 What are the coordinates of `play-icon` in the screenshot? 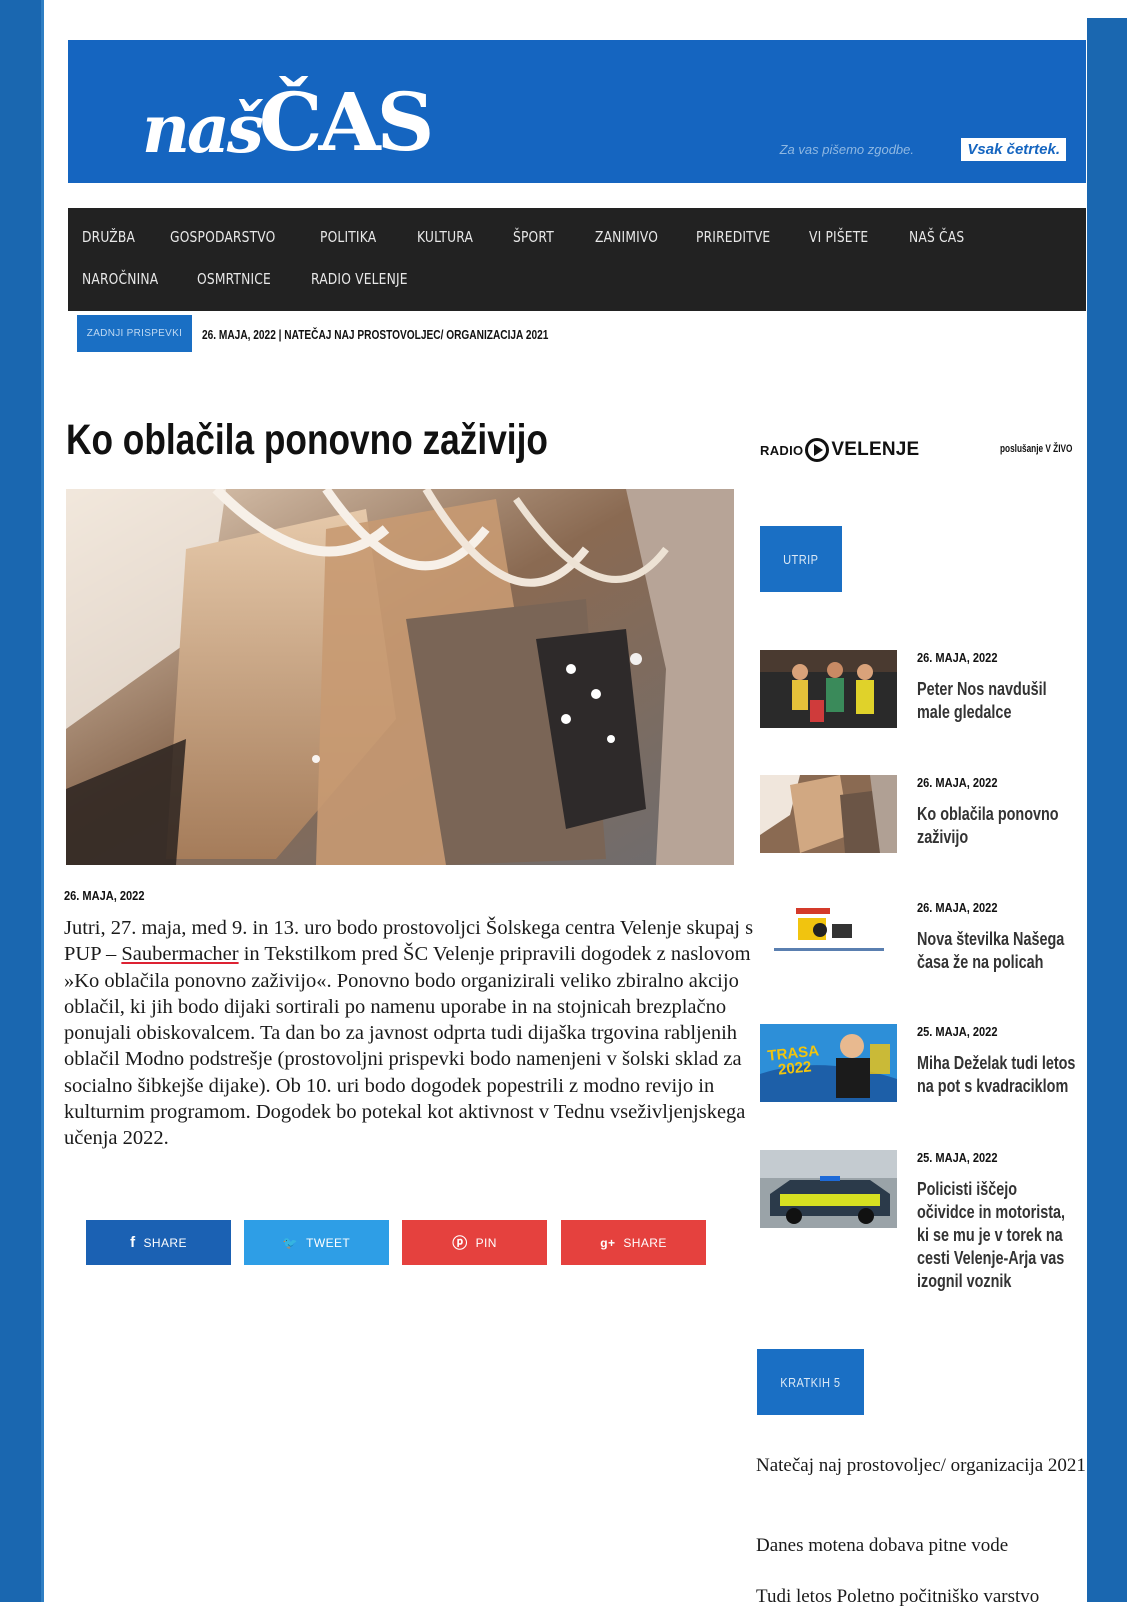 It's located at (817, 450).